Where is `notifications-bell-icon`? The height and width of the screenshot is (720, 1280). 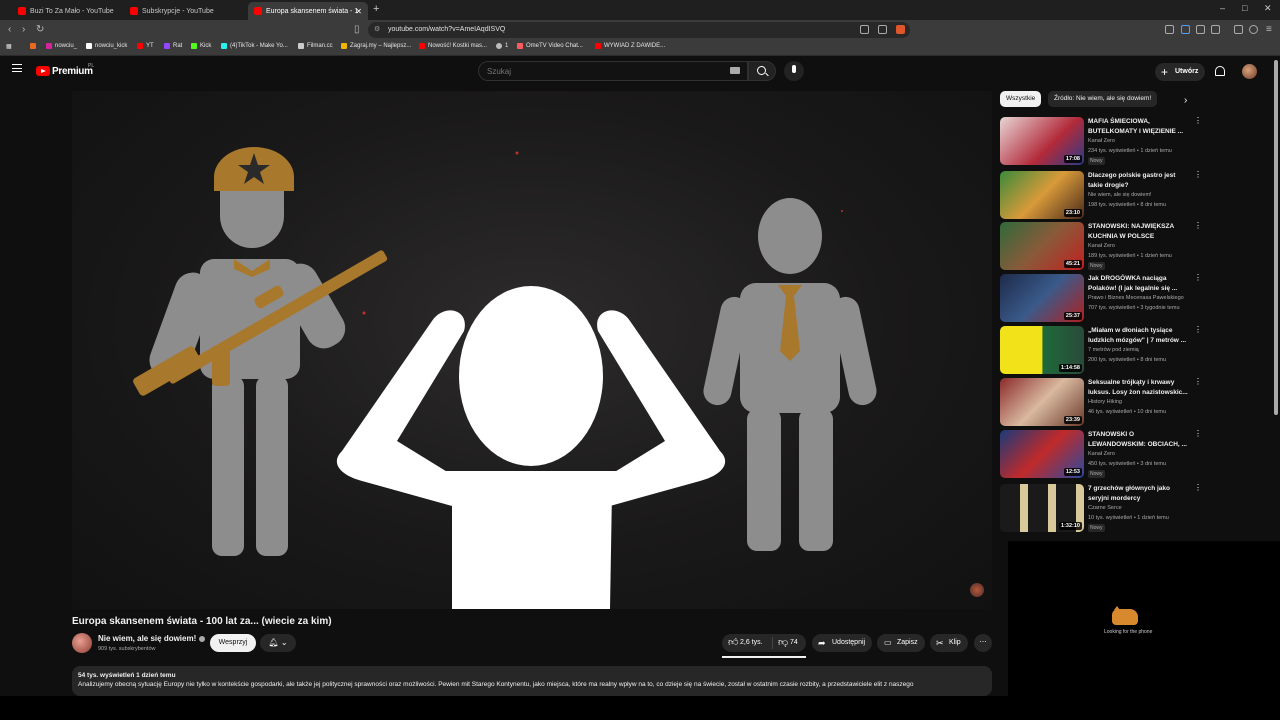 notifications-bell-icon is located at coordinates (1220, 71).